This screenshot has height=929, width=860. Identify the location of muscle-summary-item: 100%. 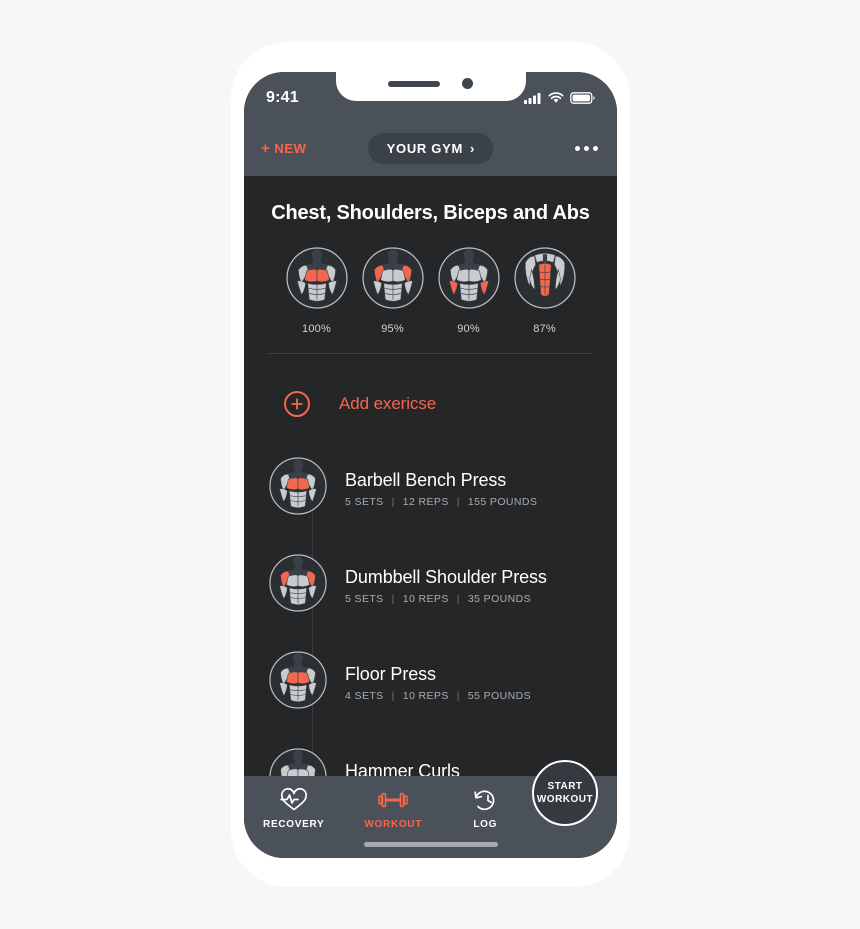
(316, 291).